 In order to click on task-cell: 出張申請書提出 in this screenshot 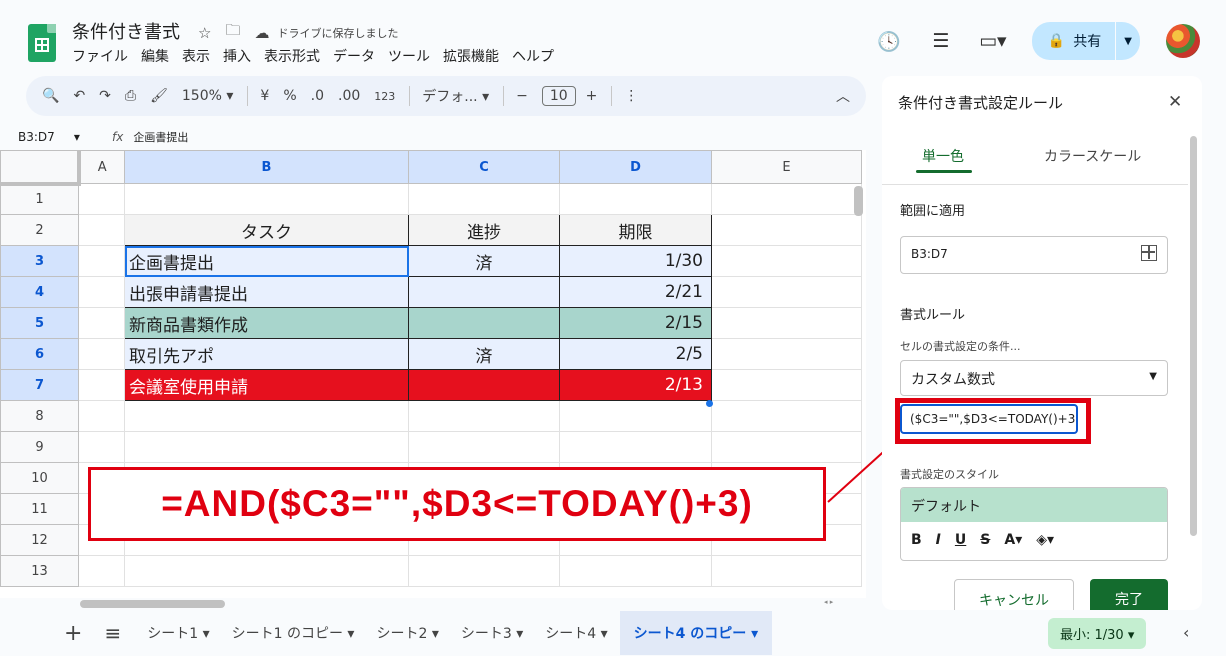, I will do `click(266, 292)`.